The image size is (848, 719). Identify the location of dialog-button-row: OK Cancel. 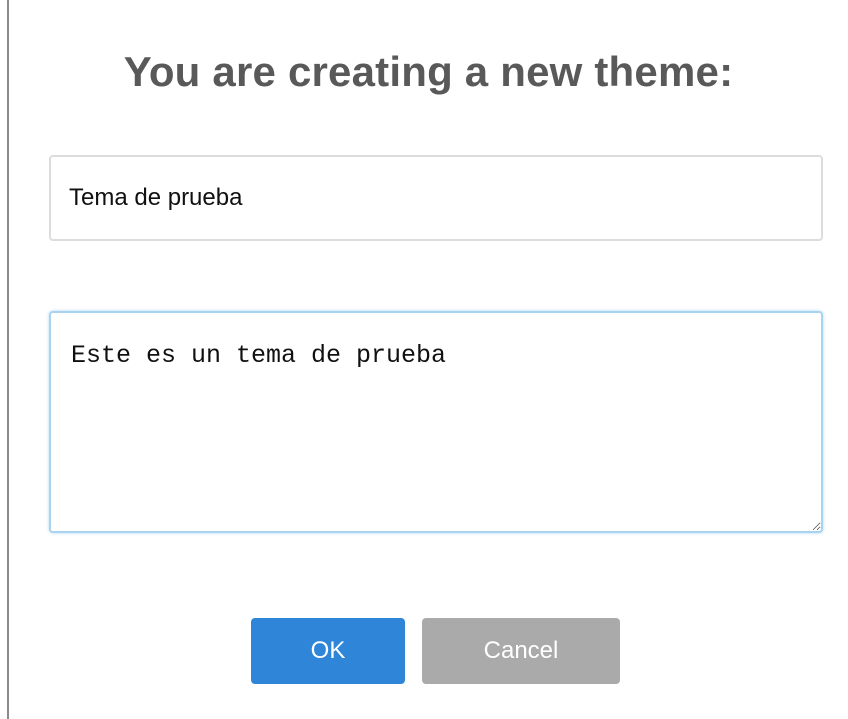
(428, 651).